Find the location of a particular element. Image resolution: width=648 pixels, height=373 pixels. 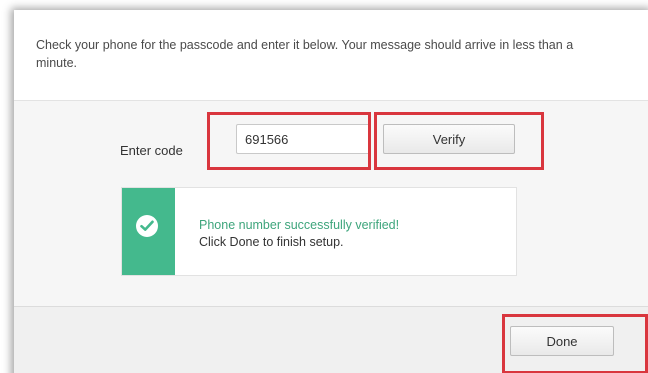

success-subtitle: Click Done to finish setup. is located at coordinates (271, 242).